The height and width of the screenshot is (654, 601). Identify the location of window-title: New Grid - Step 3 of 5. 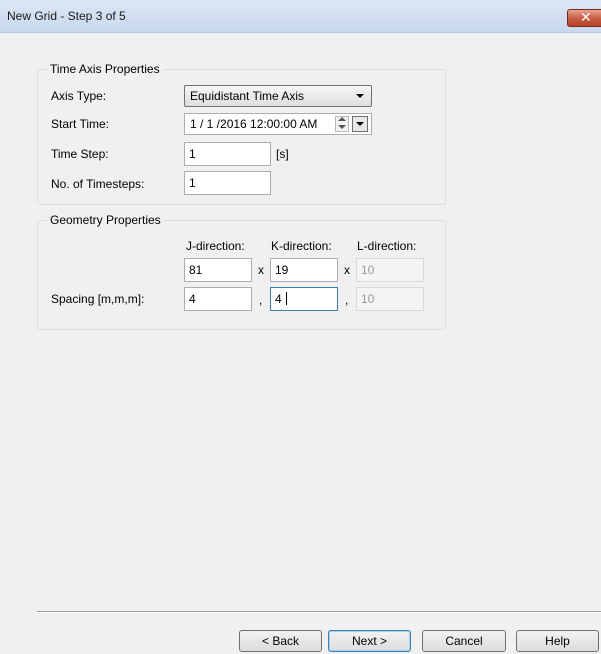
(66, 16).